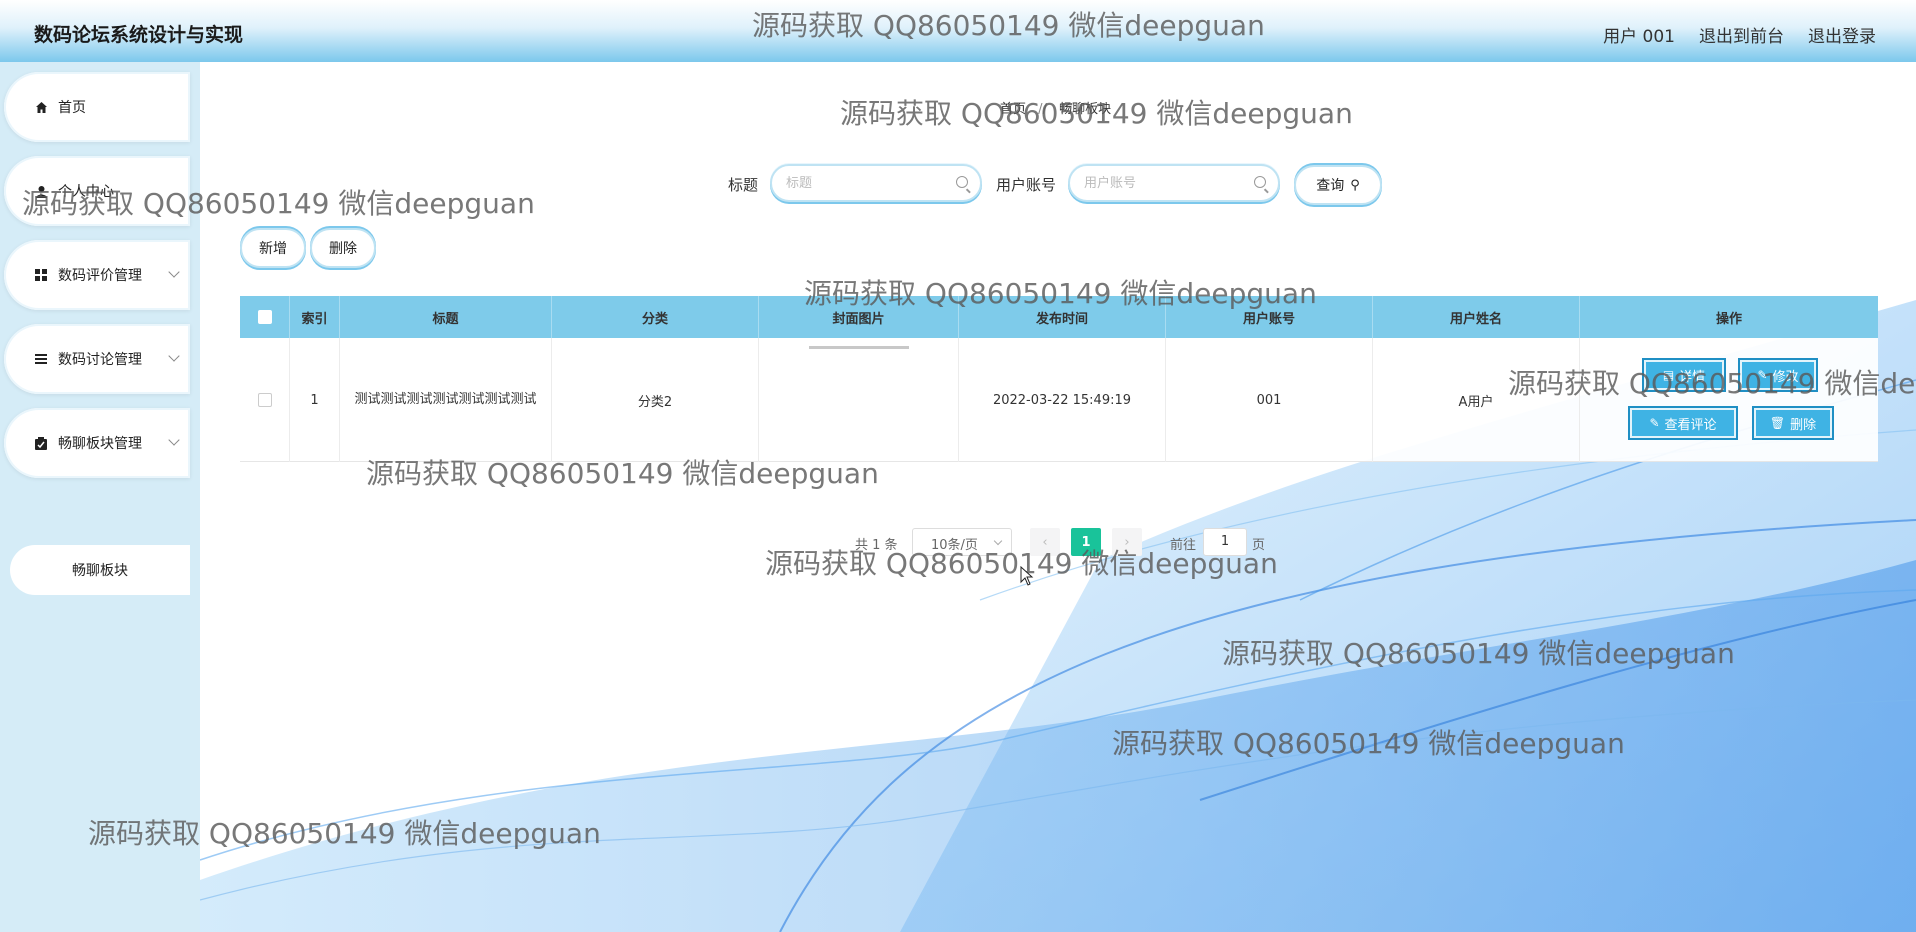 Image resolution: width=1916 pixels, height=932 pixels. Describe the element at coordinates (100, 276) in the screenshot. I see `sidebar-item-label: 数码评价管理` at that location.